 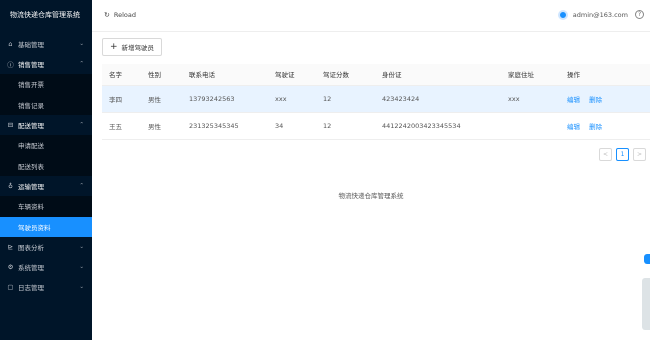 I want to click on settings-icon: ⚙, so click(x=10, y=267).